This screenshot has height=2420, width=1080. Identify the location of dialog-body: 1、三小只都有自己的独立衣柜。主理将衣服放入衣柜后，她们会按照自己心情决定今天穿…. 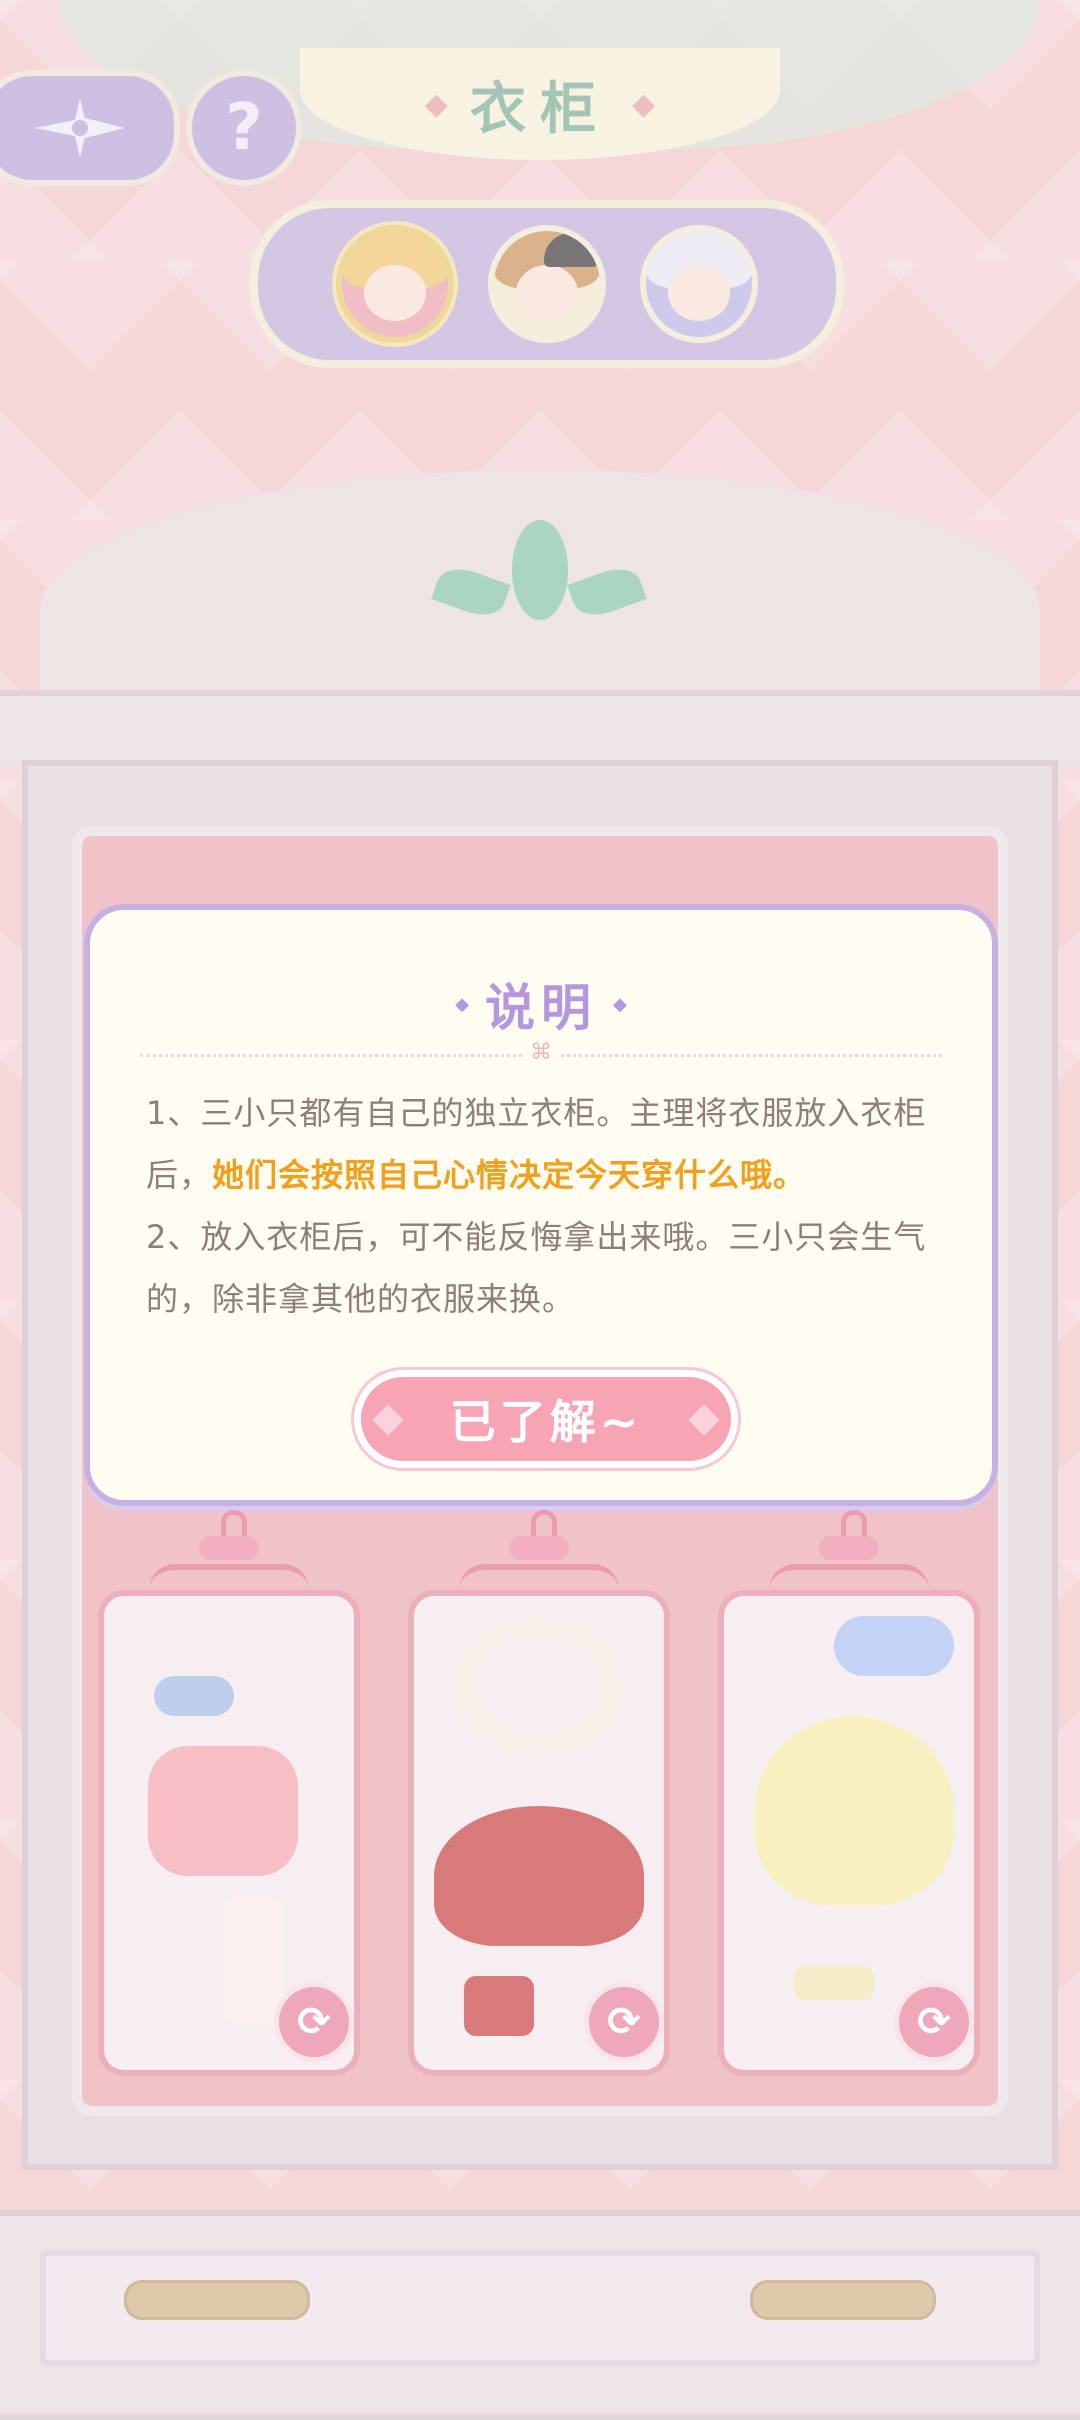
(545, 1206).